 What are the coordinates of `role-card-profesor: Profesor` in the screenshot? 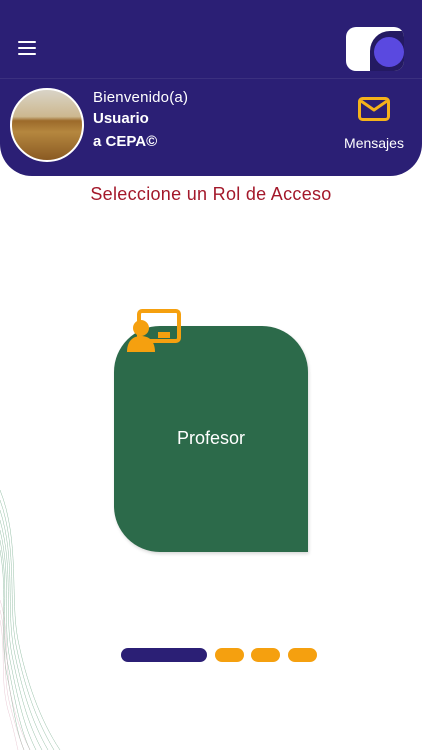 It's located at (211, 439).